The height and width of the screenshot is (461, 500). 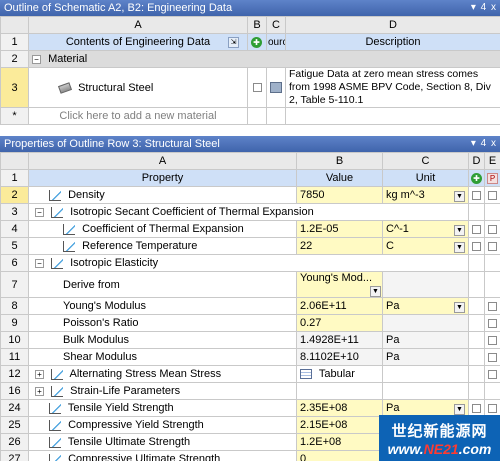 What do you see at coordinates (339, 284) in the screenshot?
I see `derive-from-select: Young's Mod... ▼` at bounding box center [339, 284].